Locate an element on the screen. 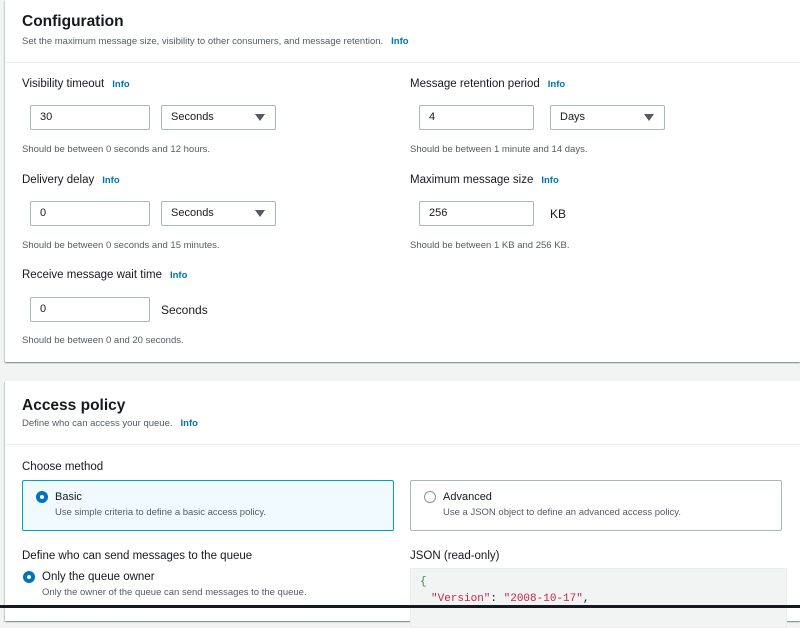  access-policy-description: Define who can access your queue. Info is located at coordinates (110, 423).